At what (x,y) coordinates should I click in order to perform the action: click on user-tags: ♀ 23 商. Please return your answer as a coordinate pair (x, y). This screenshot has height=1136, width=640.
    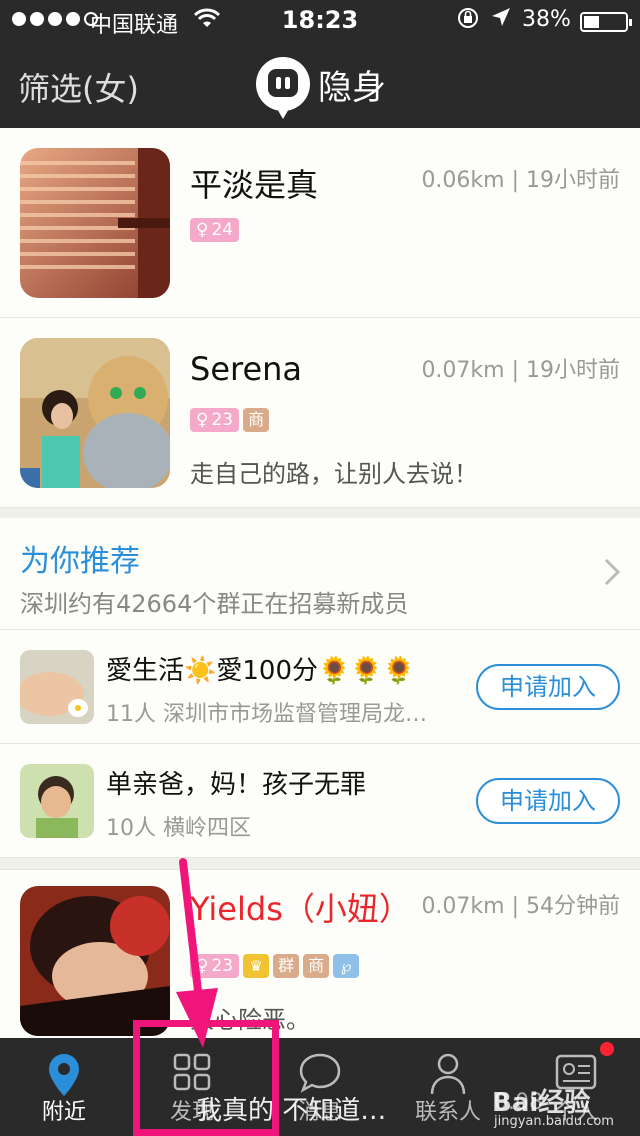
    Looking at the image, I should click on (230, 420).